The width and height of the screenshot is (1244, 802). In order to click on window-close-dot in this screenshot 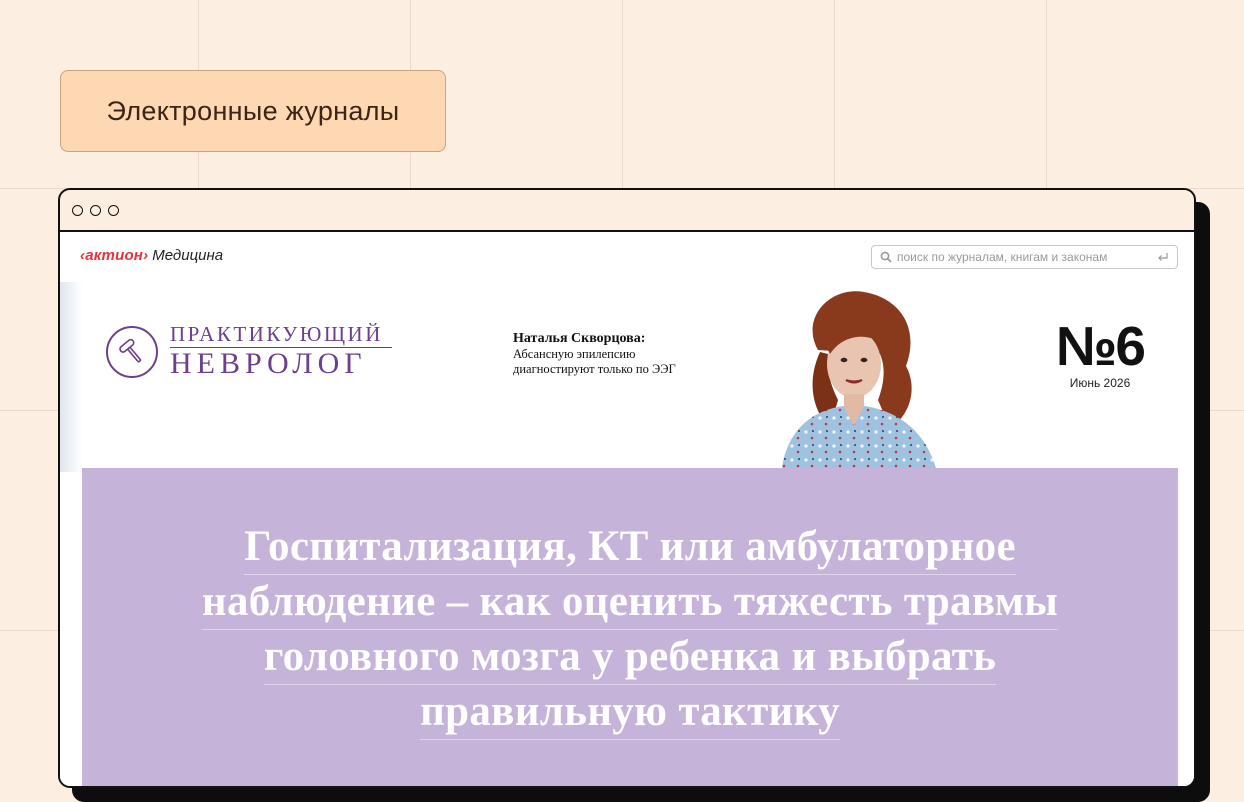, I will do `click(77, 210)`.